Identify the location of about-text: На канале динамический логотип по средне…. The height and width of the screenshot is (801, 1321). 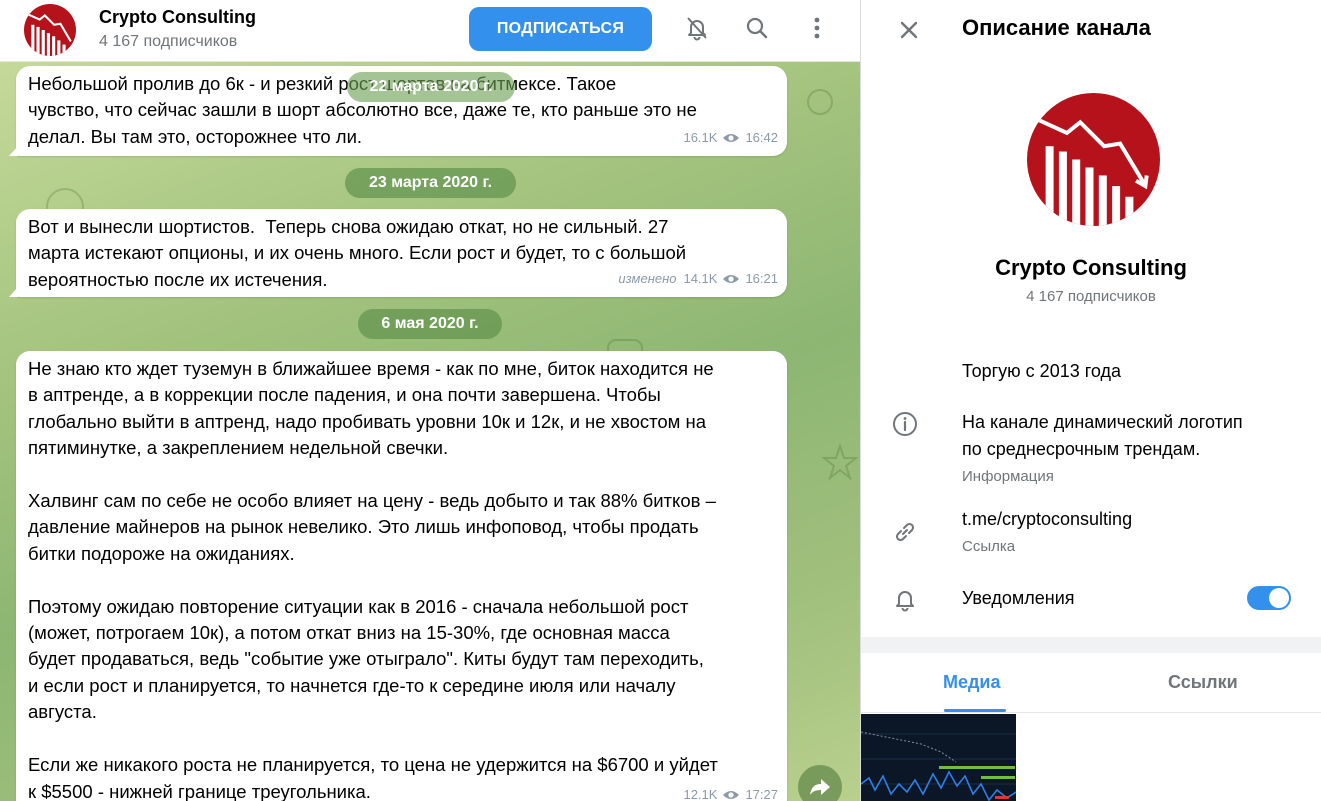
(1102, 435).